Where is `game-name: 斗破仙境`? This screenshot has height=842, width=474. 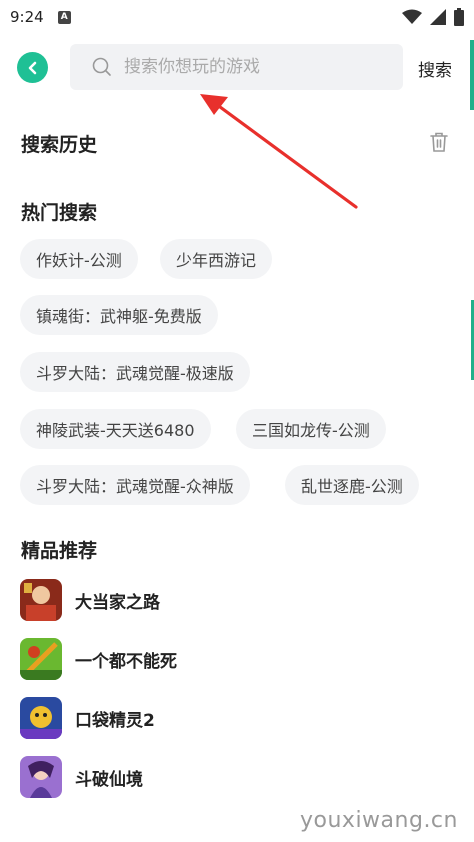 game-name: 斗破仙境 is located at coordinates (109, 779).